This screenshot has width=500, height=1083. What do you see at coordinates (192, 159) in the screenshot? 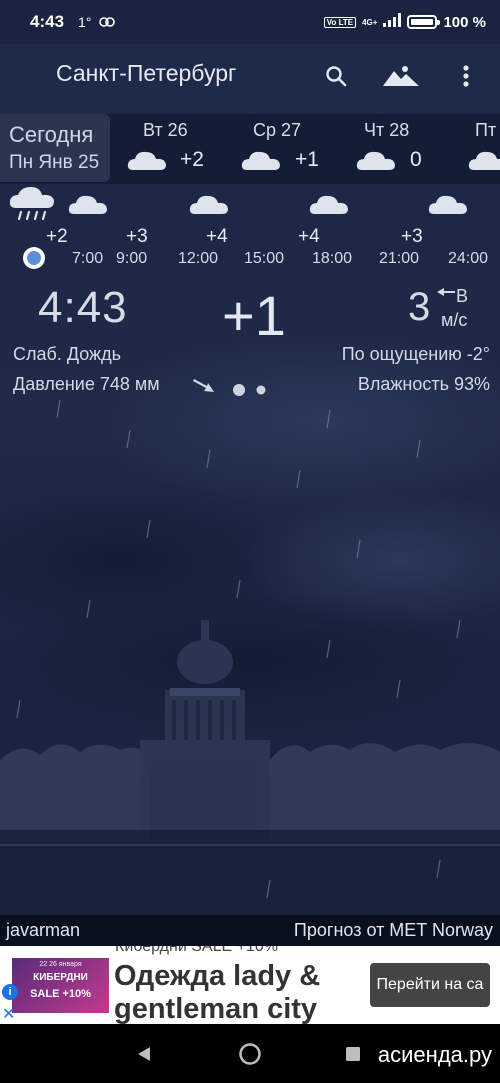
I see `day-temp: +2` at bounding box center [192, 159].